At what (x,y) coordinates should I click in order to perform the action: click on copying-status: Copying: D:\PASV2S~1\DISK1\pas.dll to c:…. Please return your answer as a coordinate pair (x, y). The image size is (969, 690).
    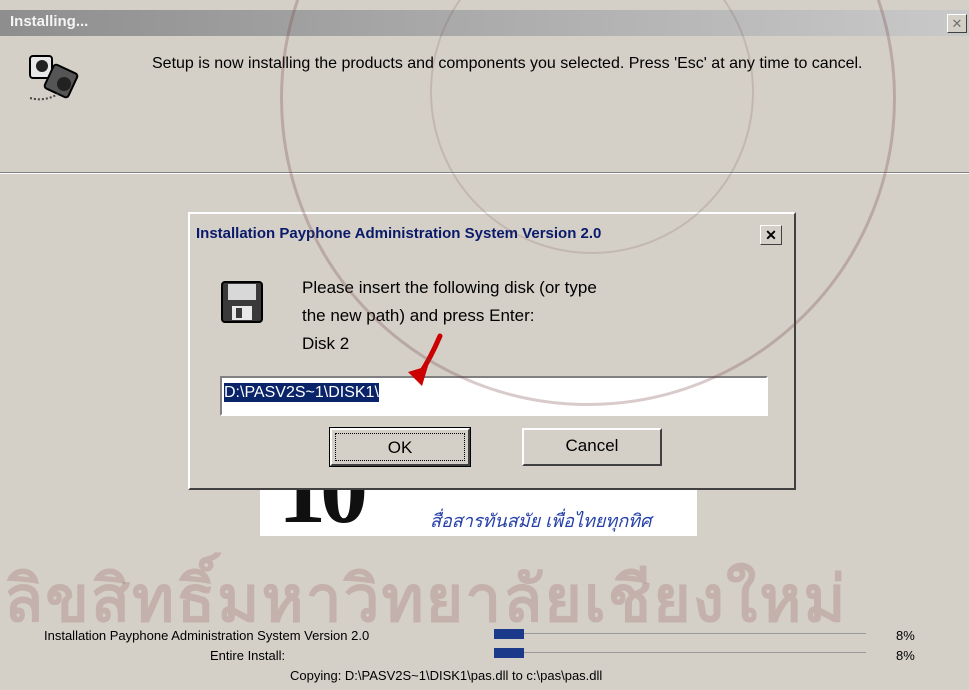
    Looking at the image, I should click on (446, 675).